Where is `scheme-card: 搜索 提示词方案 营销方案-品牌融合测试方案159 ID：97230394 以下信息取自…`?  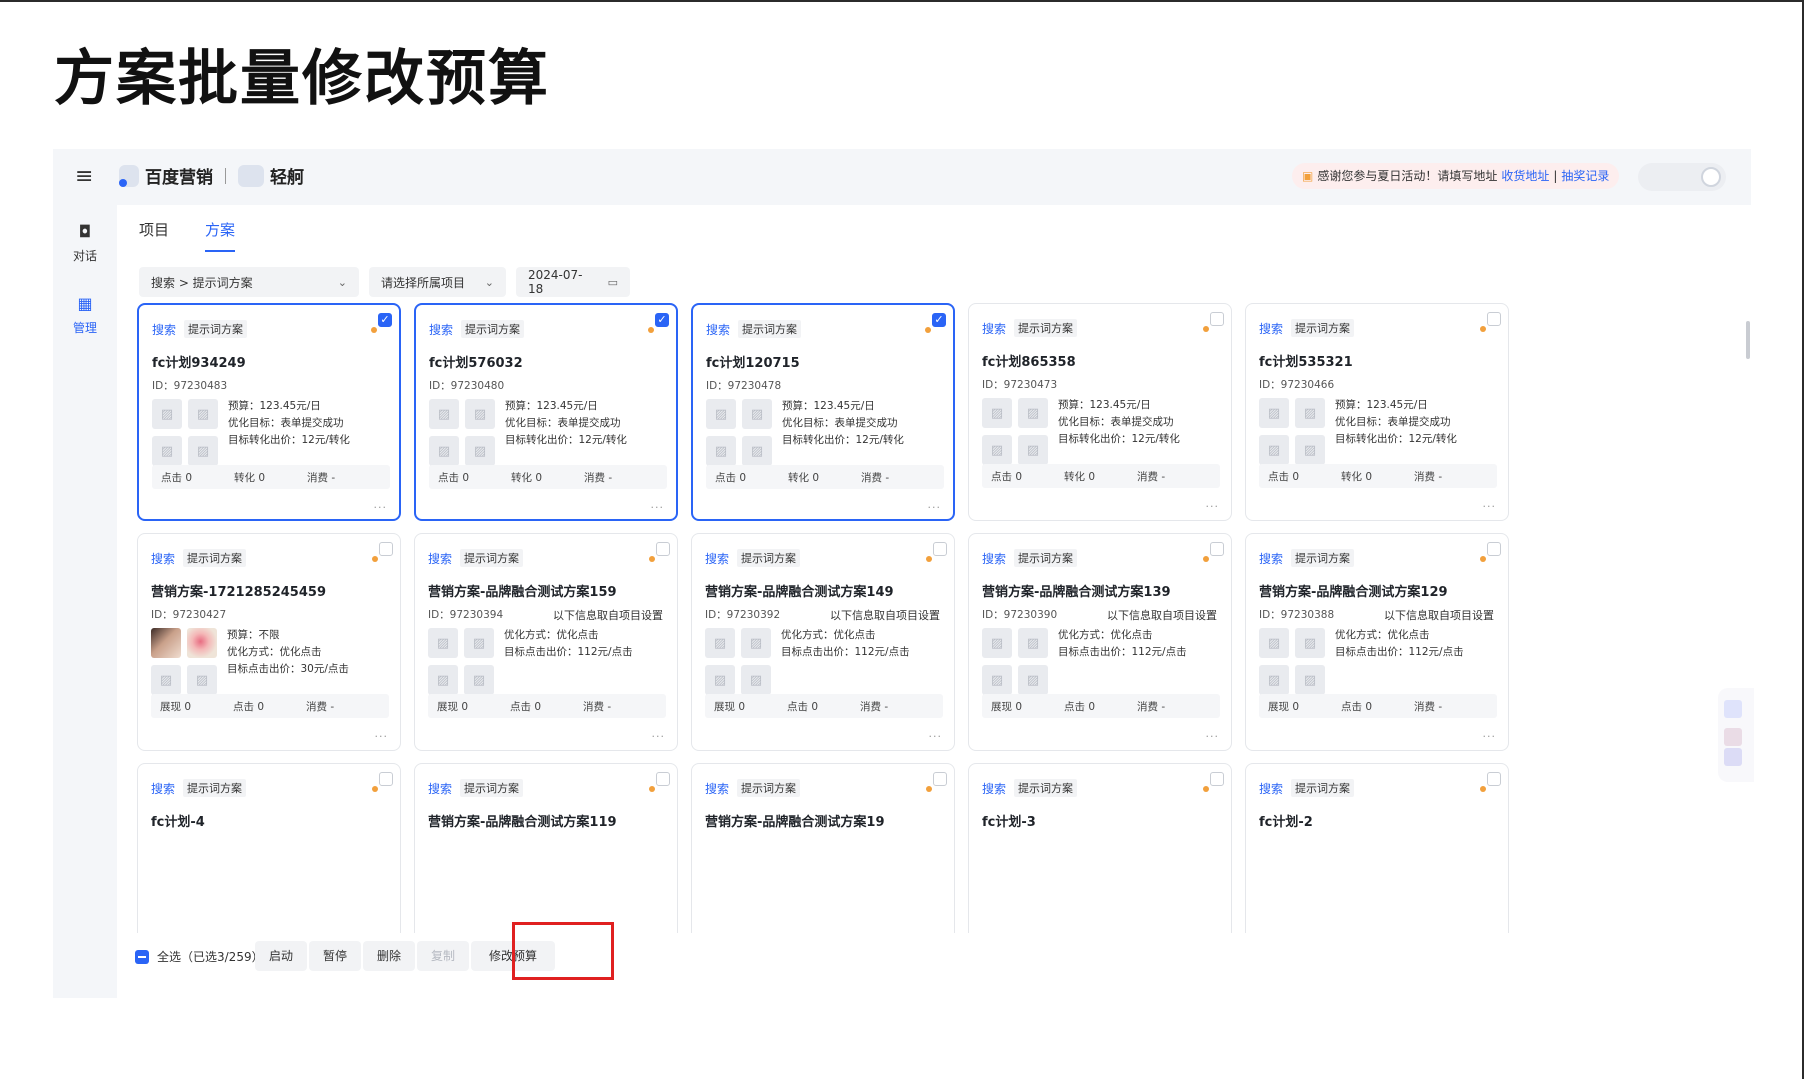 scheme-card: 搜索 提示词方案 营销方案-品牌融合测试方案159 ID：97230394 以下信息取自… is located at coordinates (546, 642).